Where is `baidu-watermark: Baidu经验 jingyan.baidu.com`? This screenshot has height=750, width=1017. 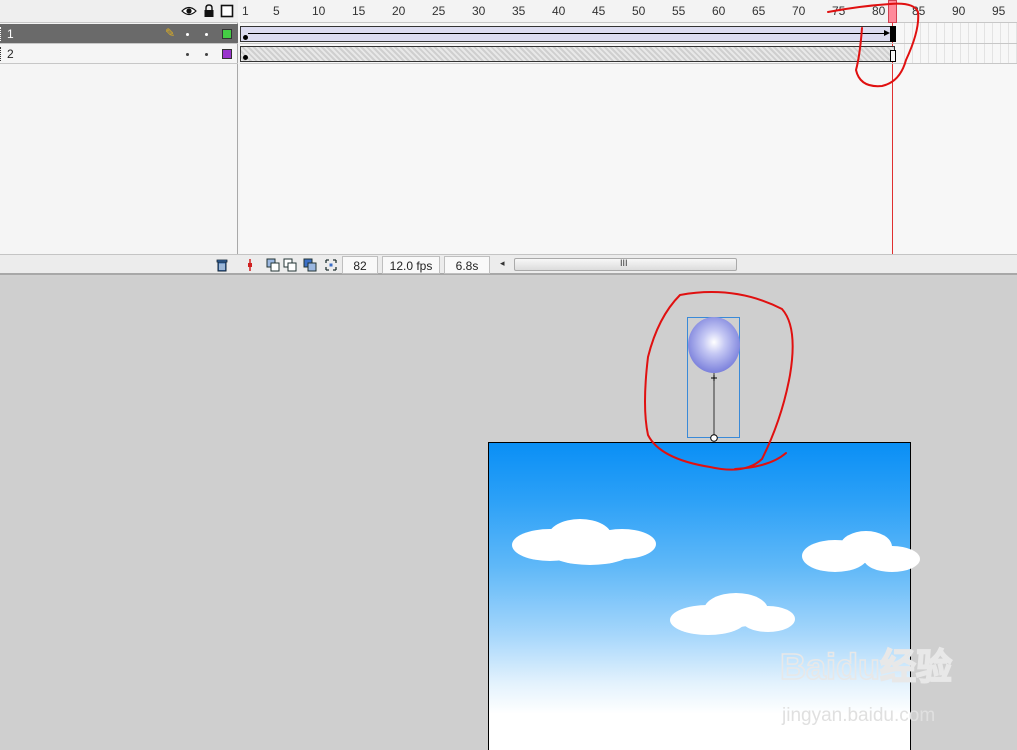
baidu-watermark: Baidu经验 jingyan.baidu.com is located at coordinates (866, 685).